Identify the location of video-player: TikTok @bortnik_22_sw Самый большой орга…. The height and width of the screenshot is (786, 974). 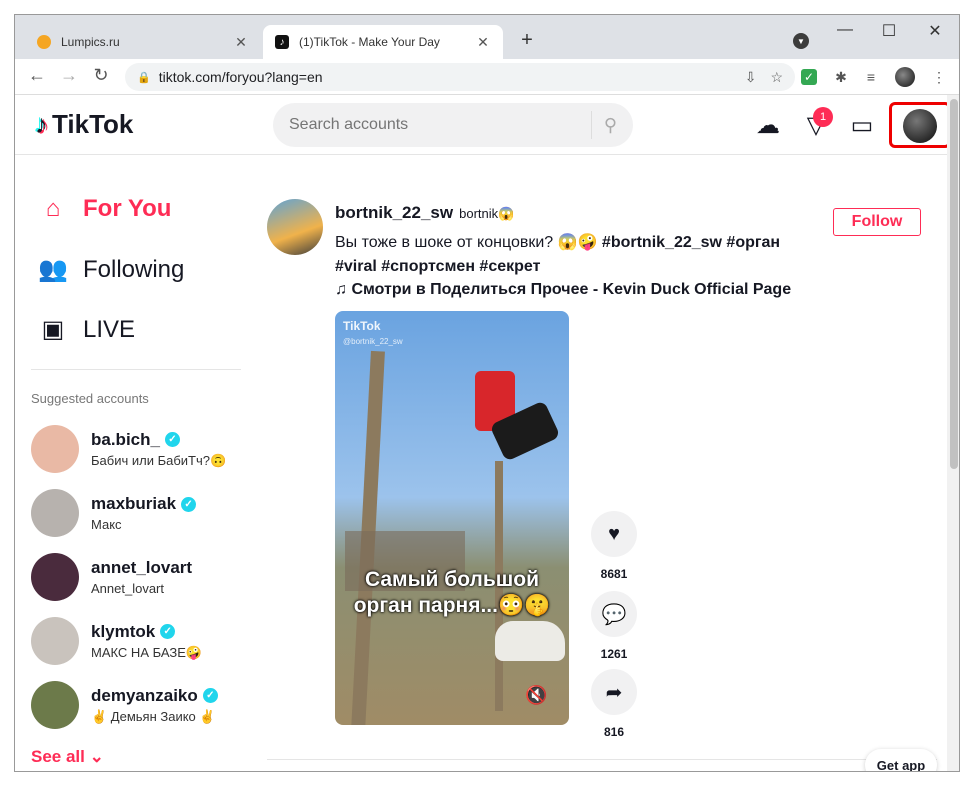
(452, 518).